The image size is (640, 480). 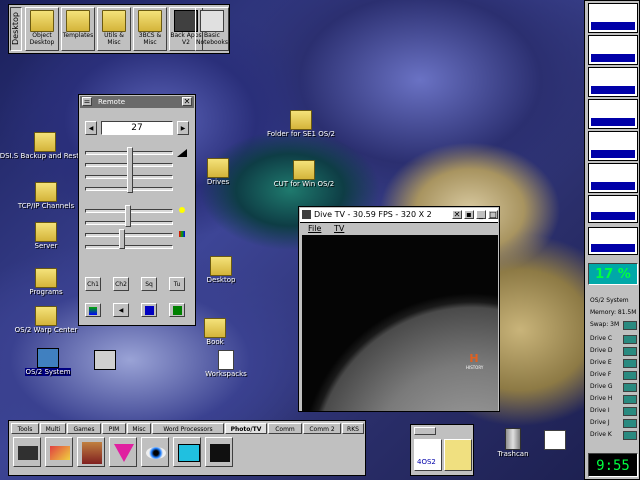 I want to click on remote-button-tu: Tu, so click(x=177, y=284).